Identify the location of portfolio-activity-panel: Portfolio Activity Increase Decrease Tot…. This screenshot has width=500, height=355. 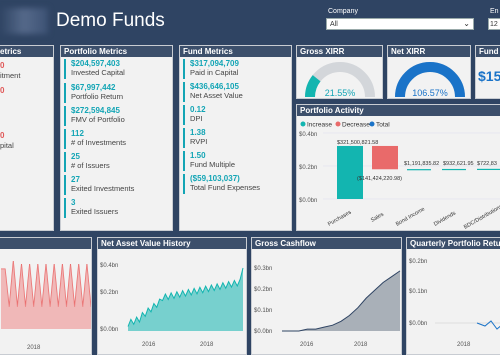
(398, 167).